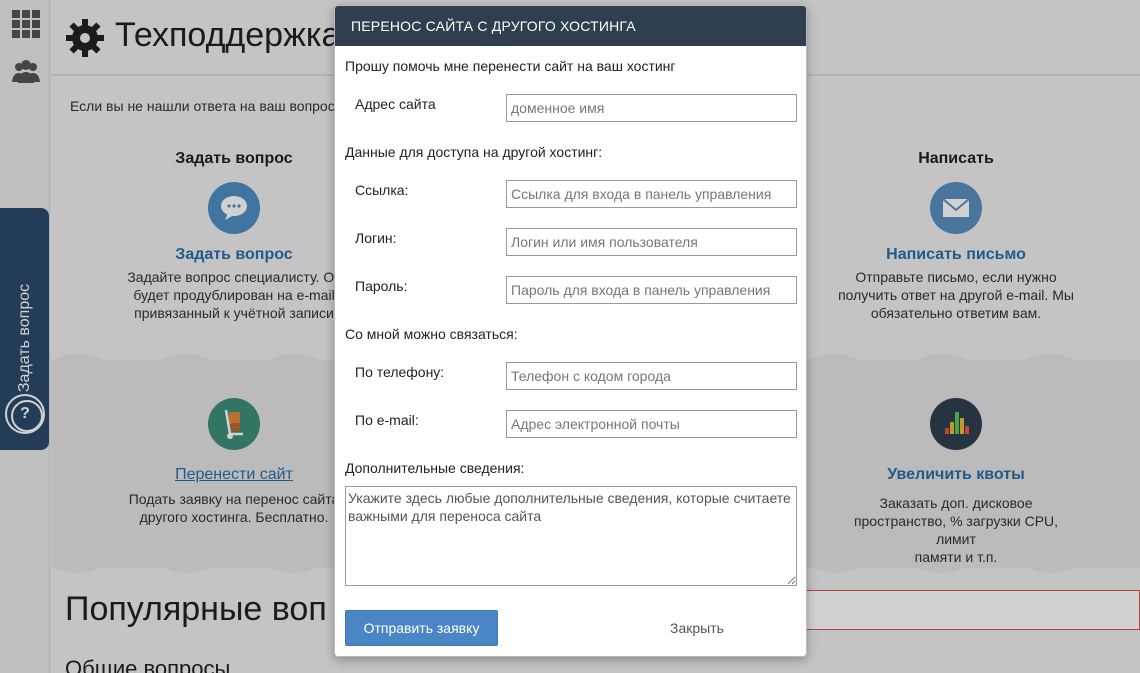 The width and height of the screenshot is (1140, 673). I want to click on panel-link-label: Ссылка:, so click(382, 190).